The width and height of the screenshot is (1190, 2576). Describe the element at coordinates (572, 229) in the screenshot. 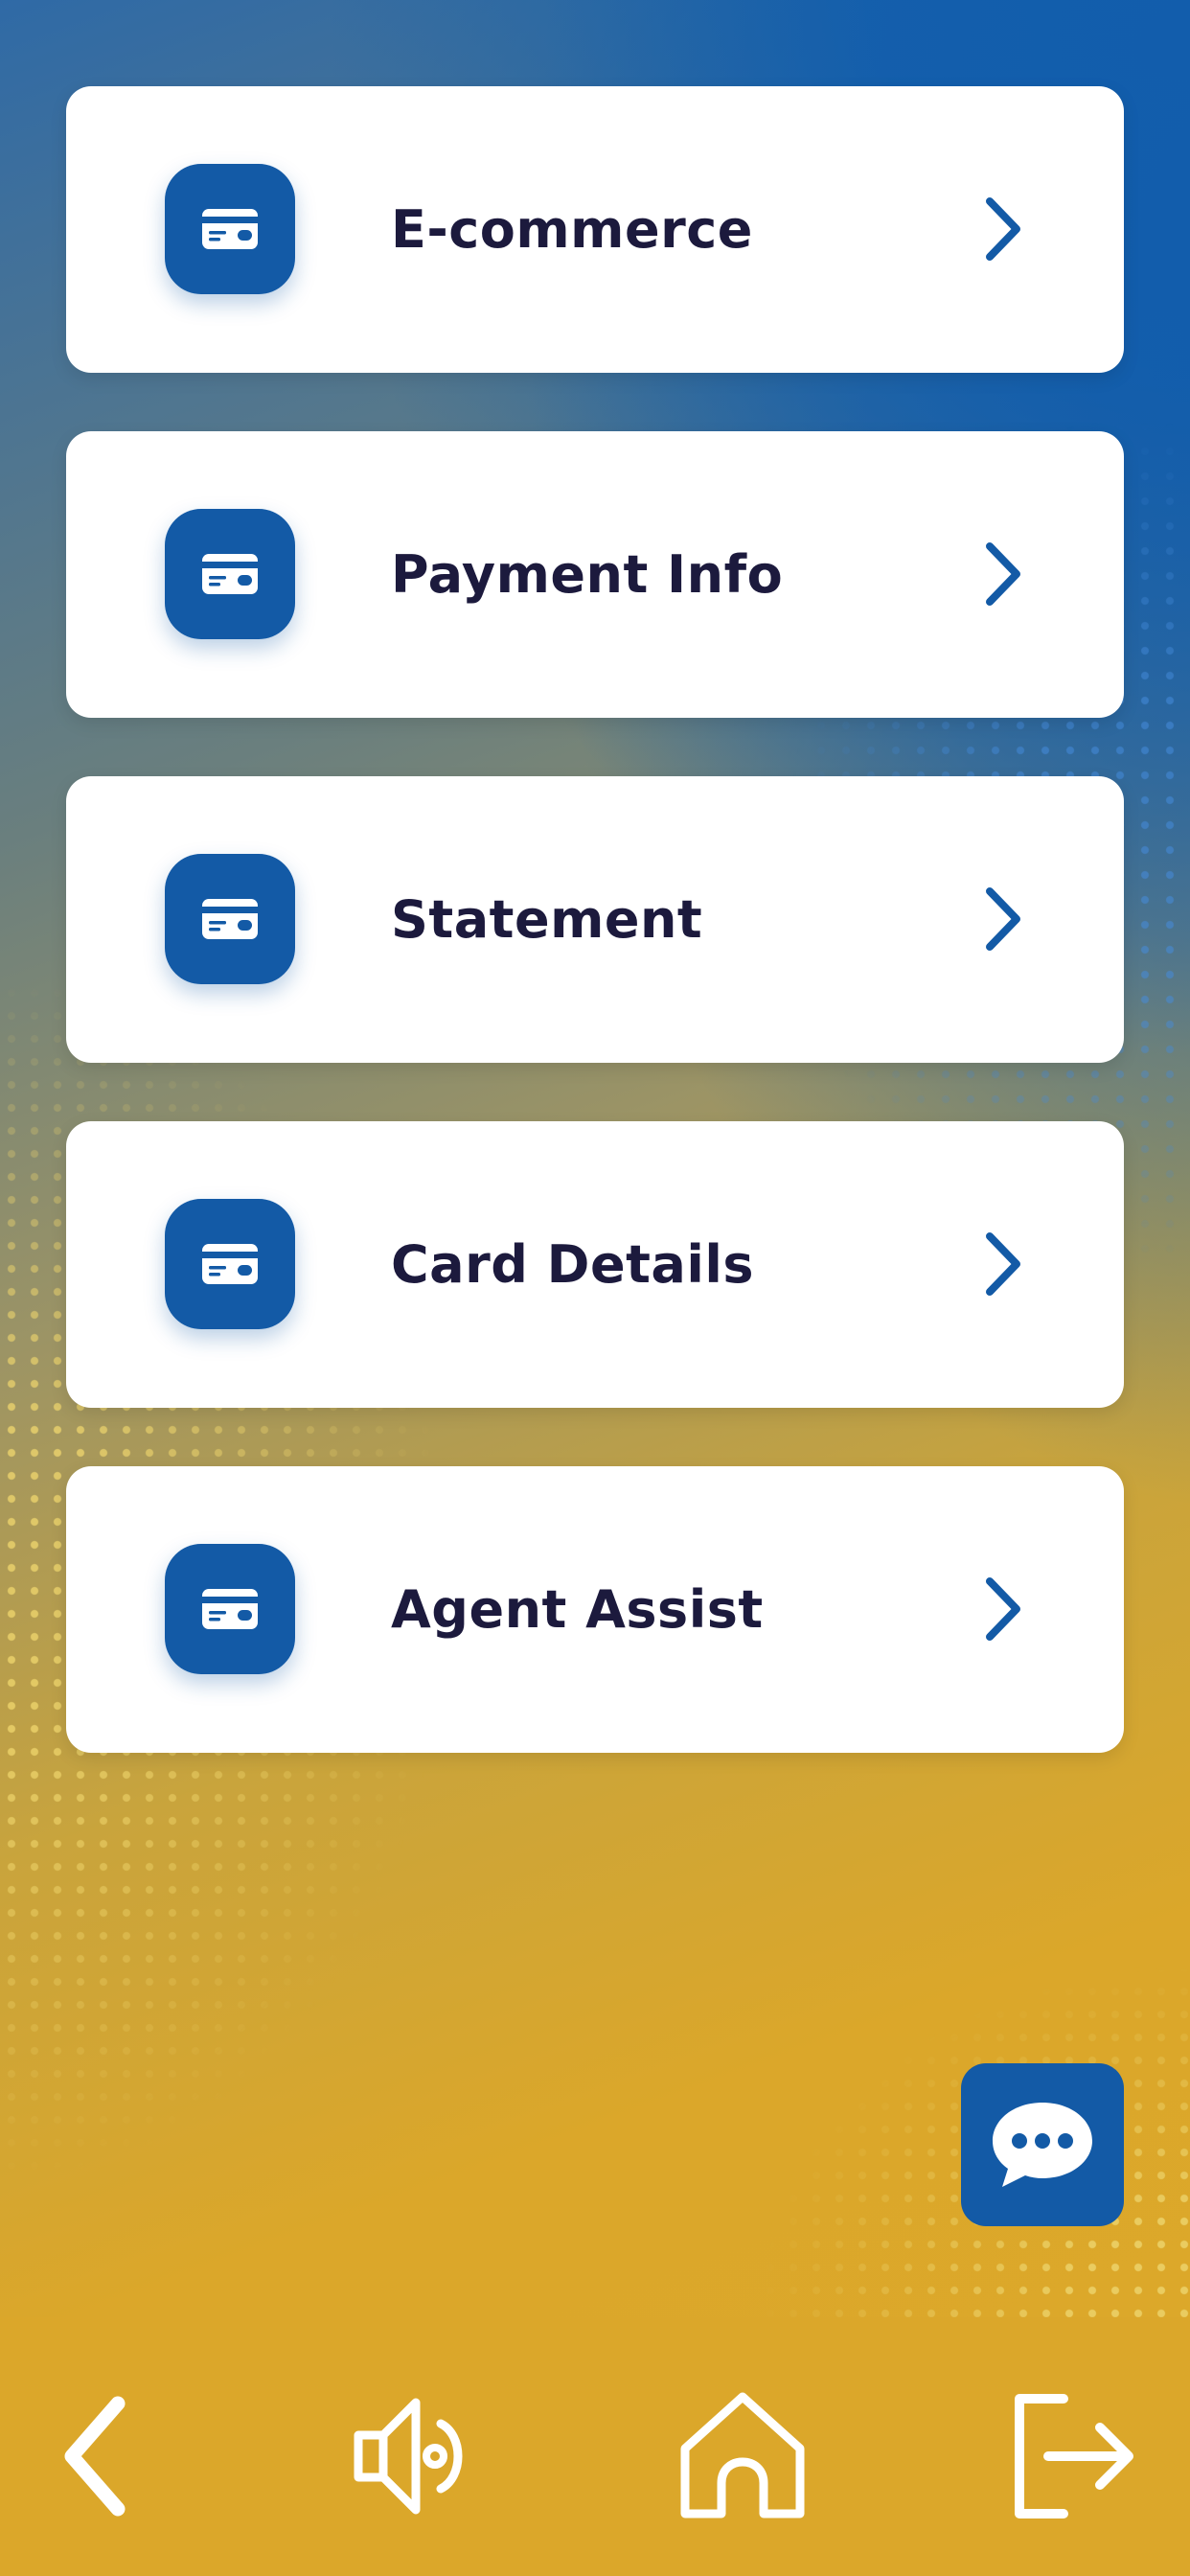

I see `menu-item-label: E-commerce` at that location.